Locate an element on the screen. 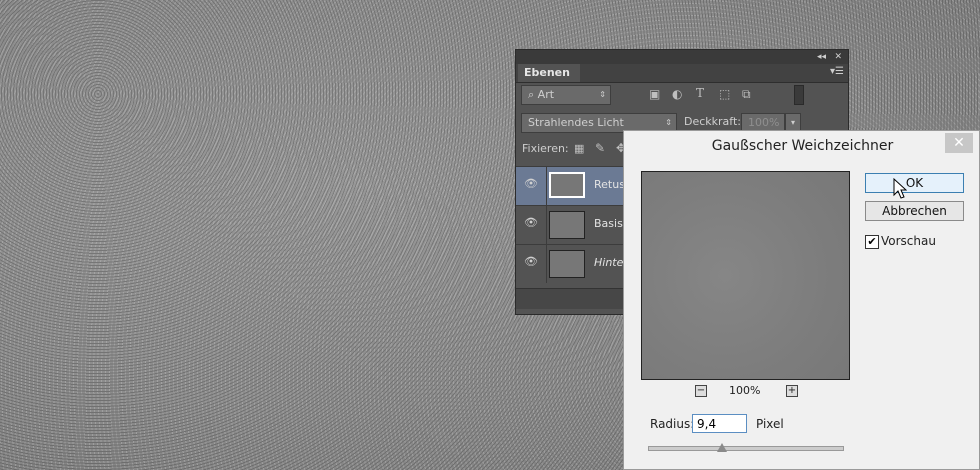  image-filter-icon: ▣ is located at coordinates (654, 94).